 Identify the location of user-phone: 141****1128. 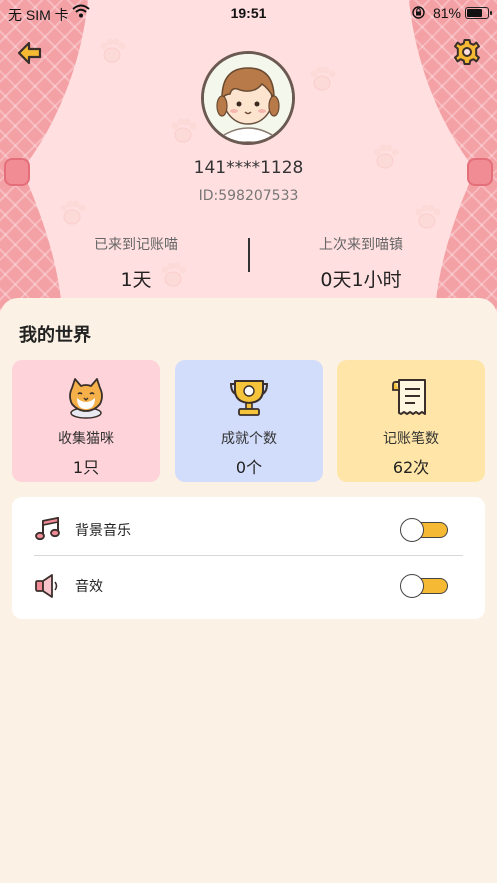
(248, 168).